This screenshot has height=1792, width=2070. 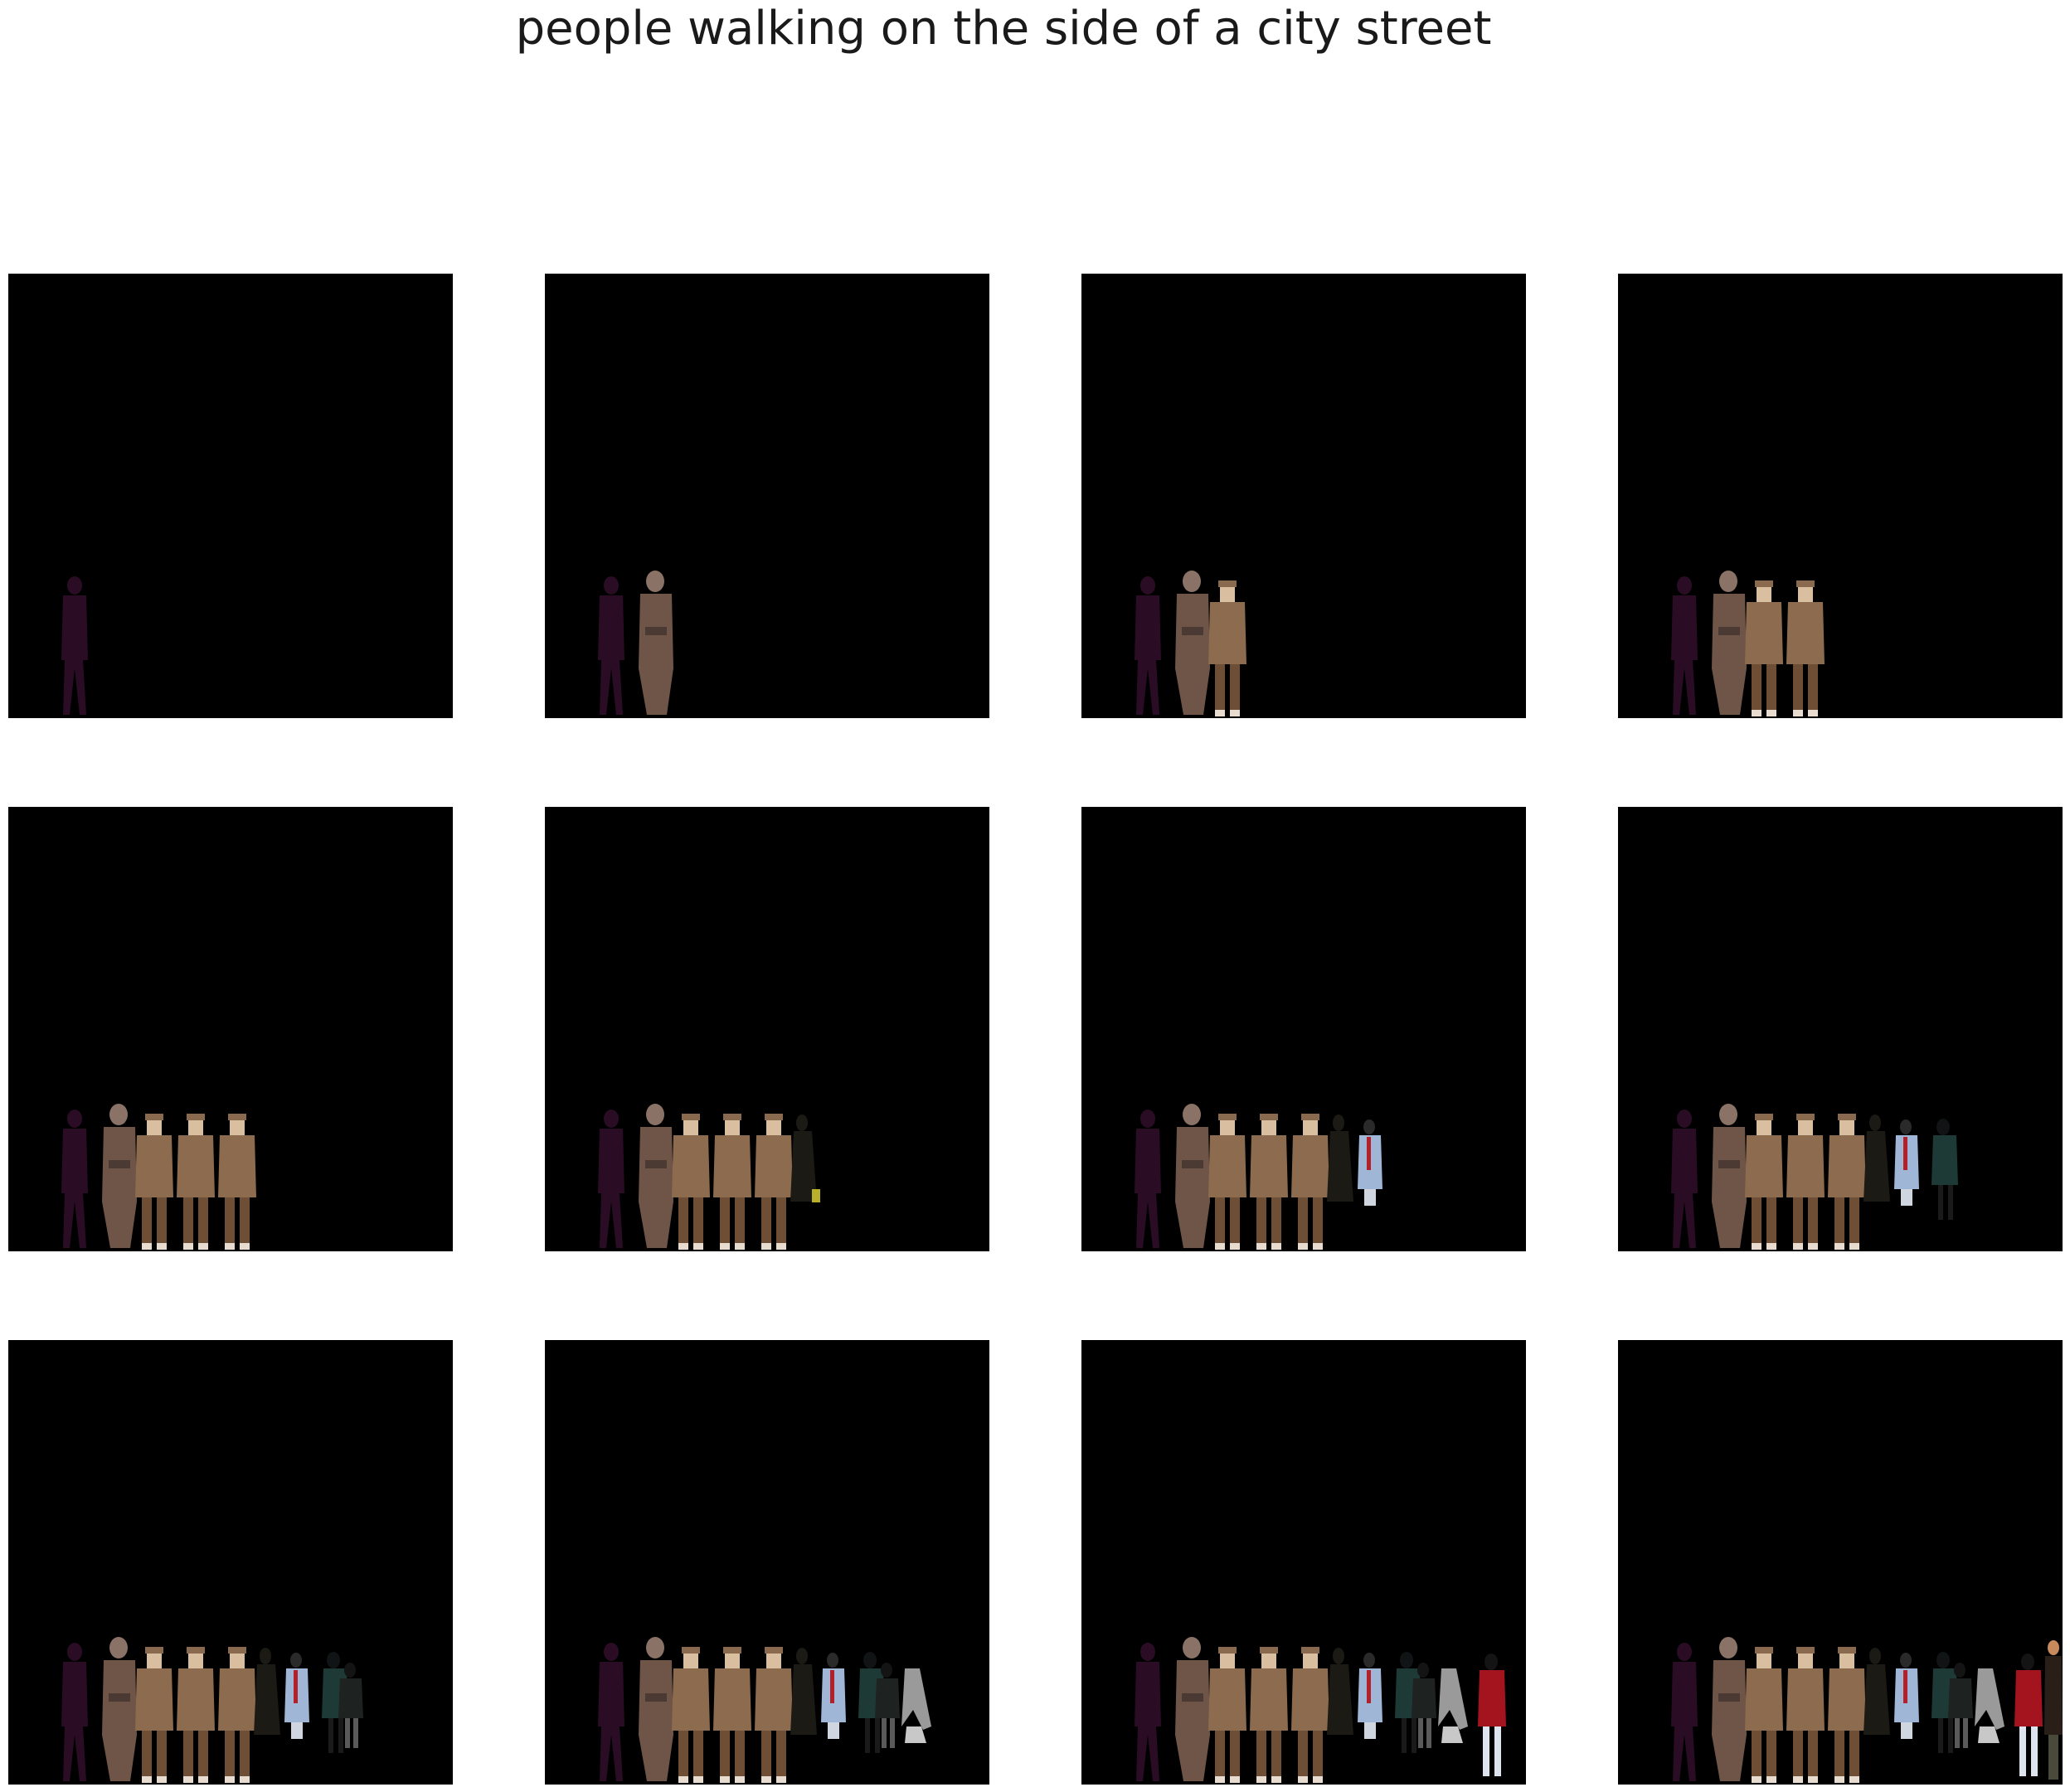 What do you see at coordinates (636, 643) in the screenshot?
I see `panel-2-scene` at bounding box center [636, 643].